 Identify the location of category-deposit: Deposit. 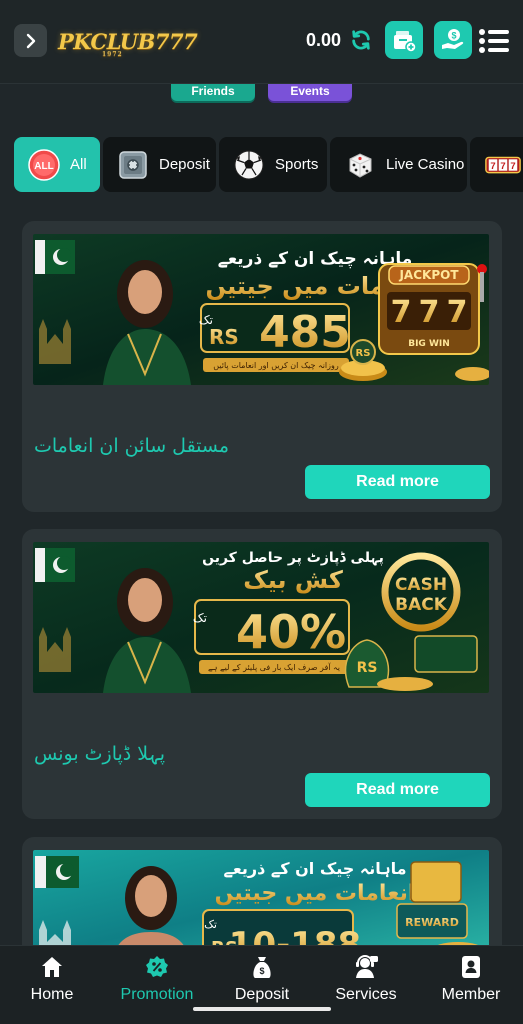
(159, 164).